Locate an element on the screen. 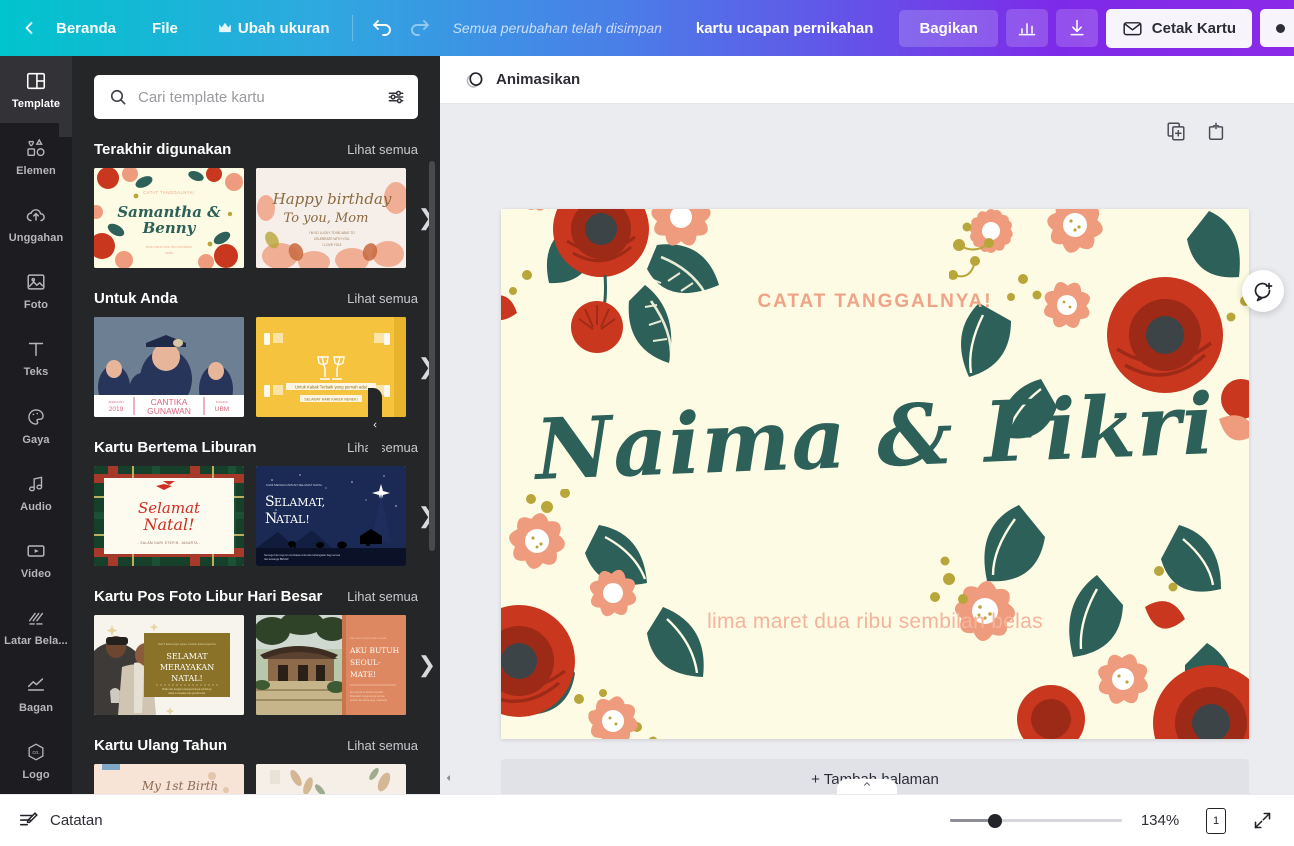  search-icon is located at coordinates (118, 97).